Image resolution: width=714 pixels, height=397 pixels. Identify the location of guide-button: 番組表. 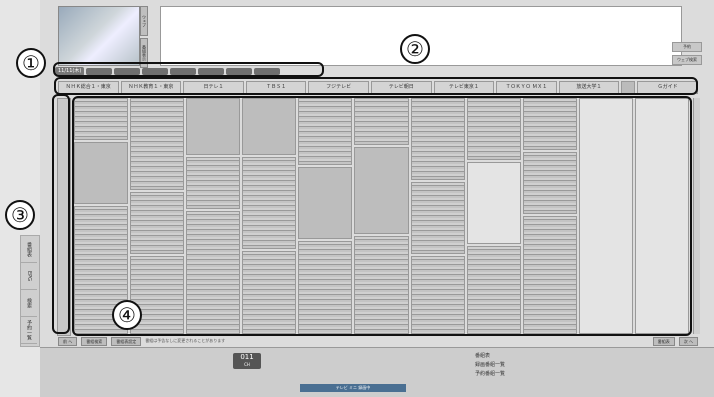
(663, 341).